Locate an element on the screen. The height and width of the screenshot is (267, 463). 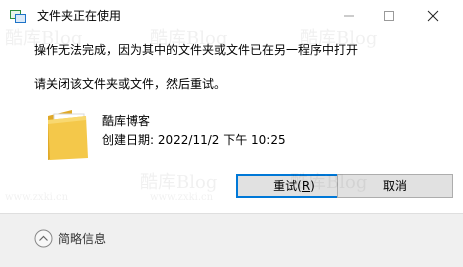
close-icon is located at coordinates (433, 16).